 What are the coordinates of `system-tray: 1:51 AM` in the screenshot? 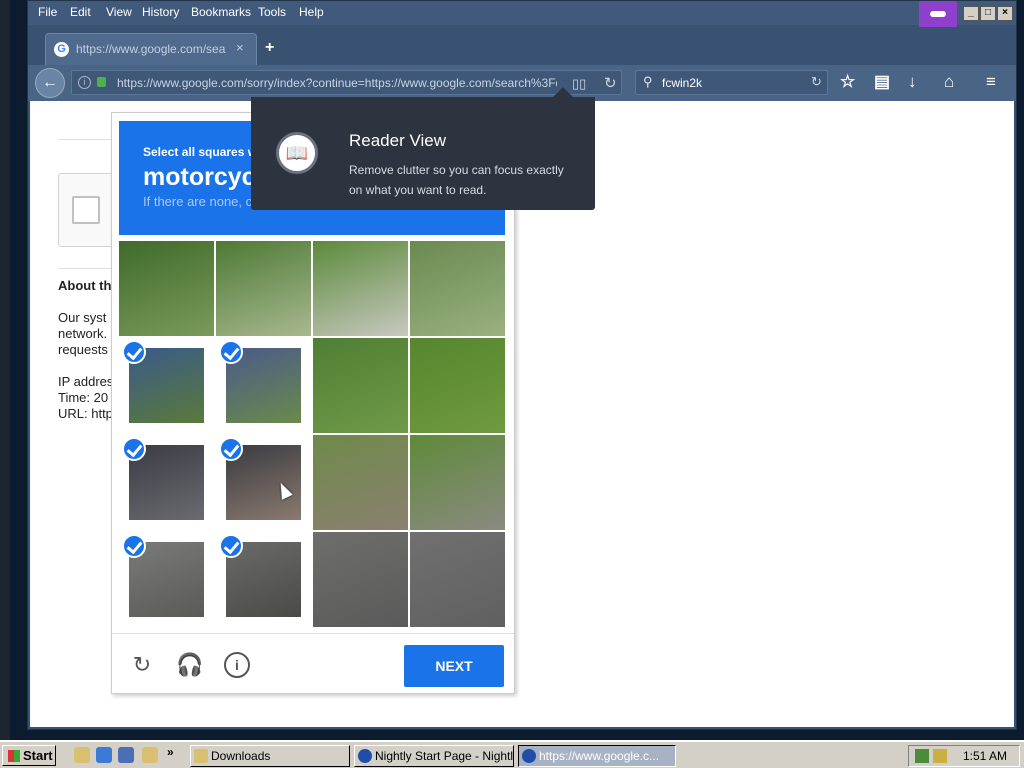 It's located at (964, 756).